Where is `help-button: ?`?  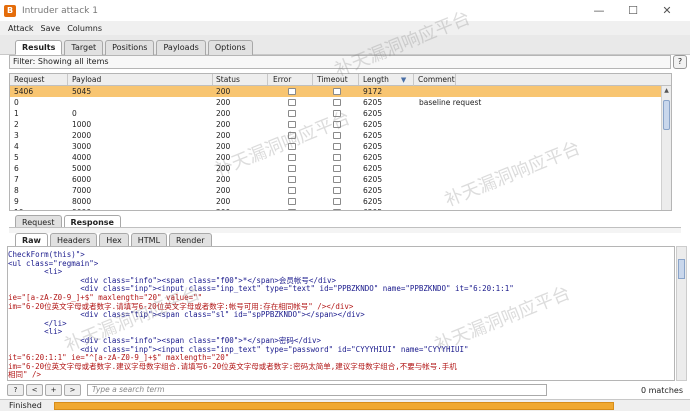 help-button: ? is located at coordinates (680, 62).